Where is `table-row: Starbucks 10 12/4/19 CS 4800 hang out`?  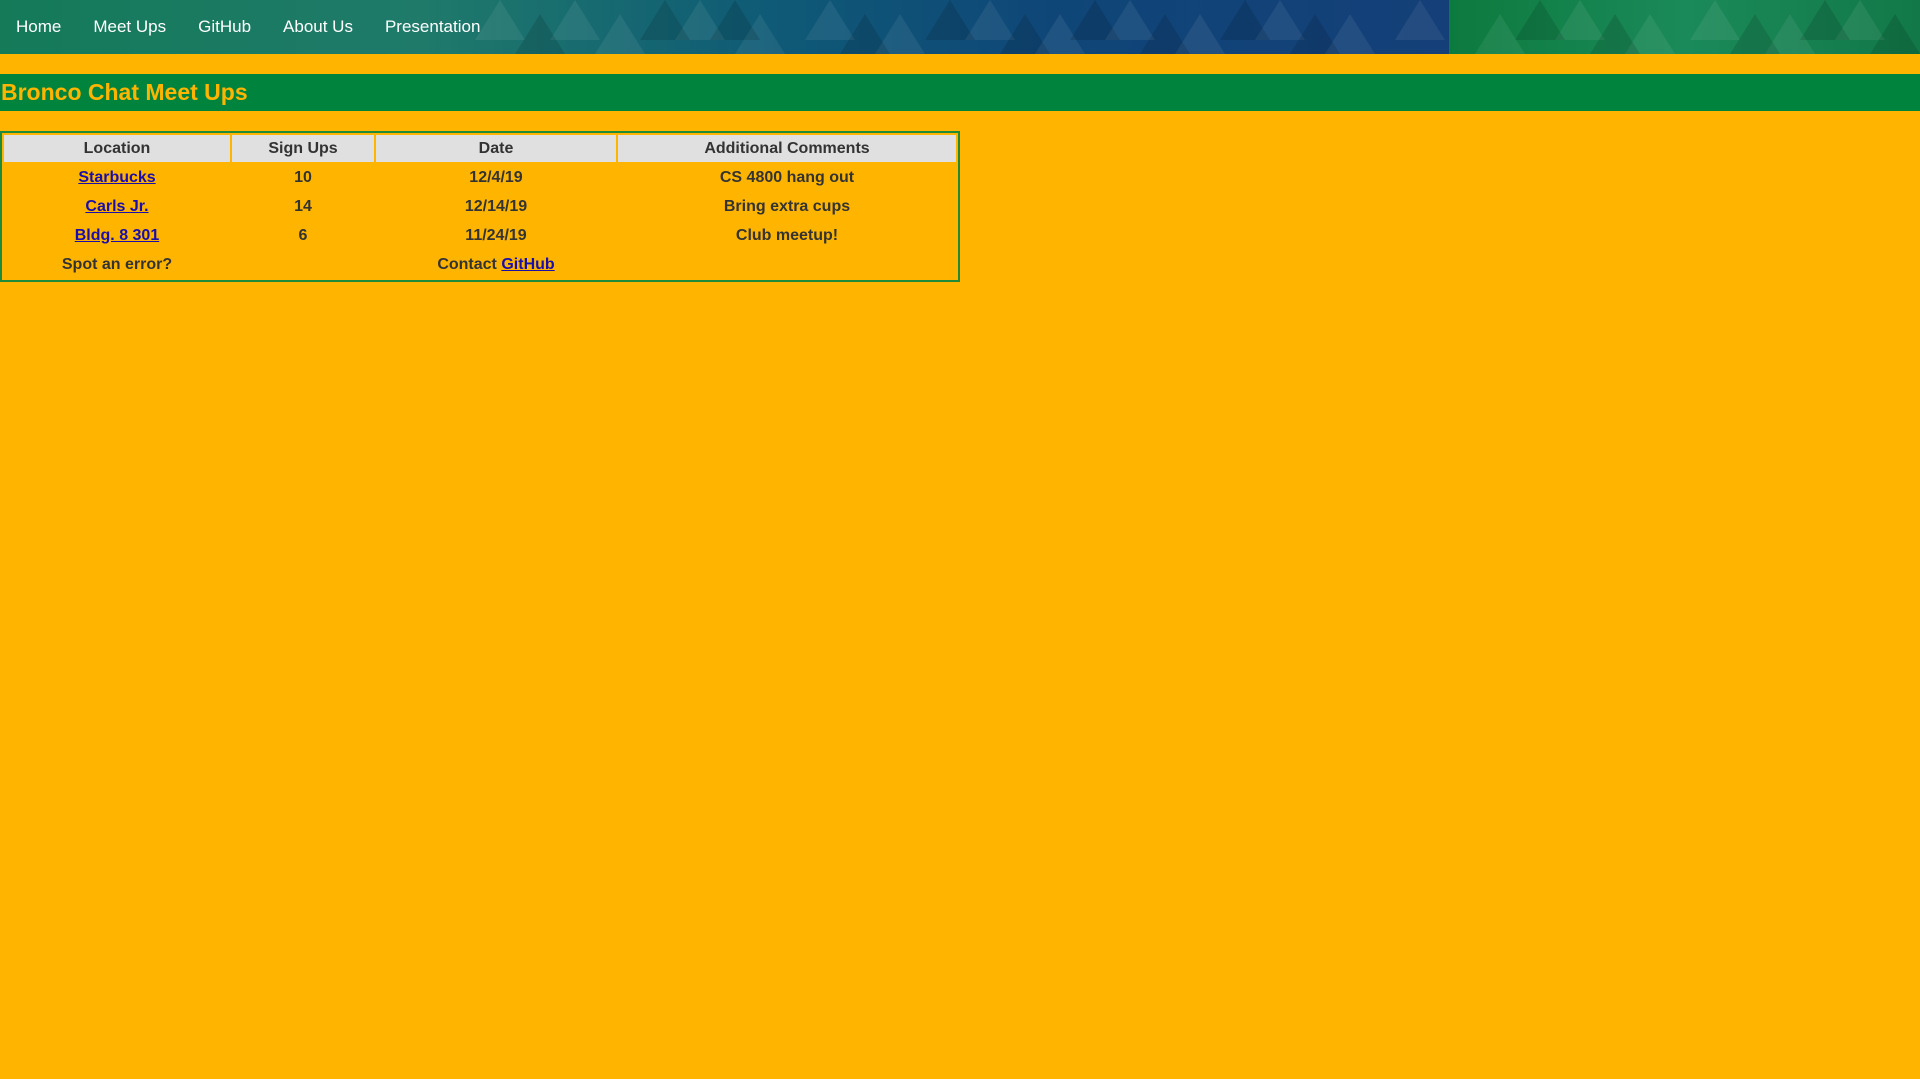
table-row: Starbucks 10 12/4/19 CS 4800 hang out is located at coordinates (480, 177).